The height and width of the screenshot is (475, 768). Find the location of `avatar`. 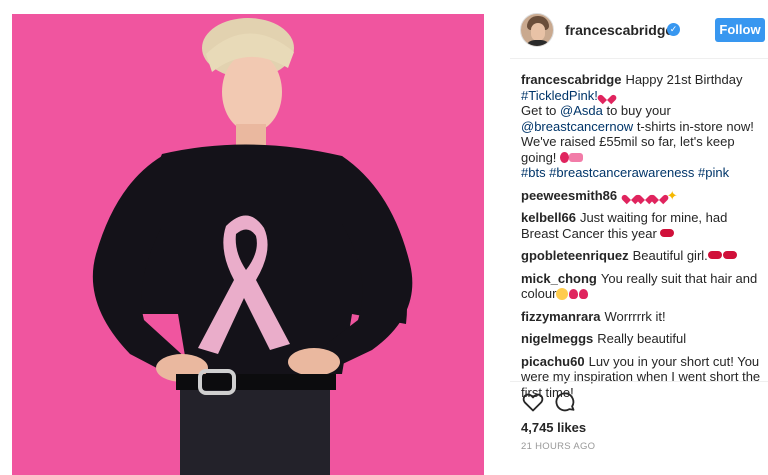

avatar is located at coordinates (537, 30).